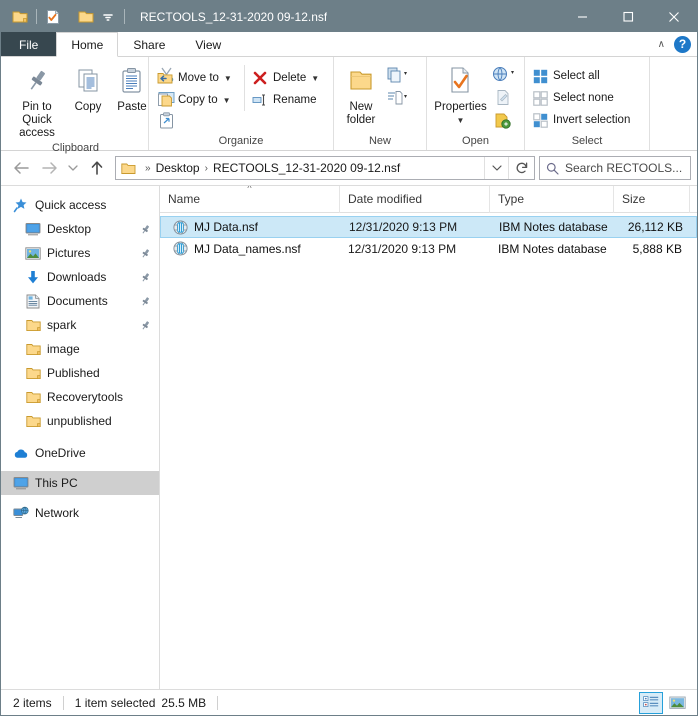 Image resolution: width=698 pixels, height=716 pixels. I want to click on tab-view: View, so click(208, 44).